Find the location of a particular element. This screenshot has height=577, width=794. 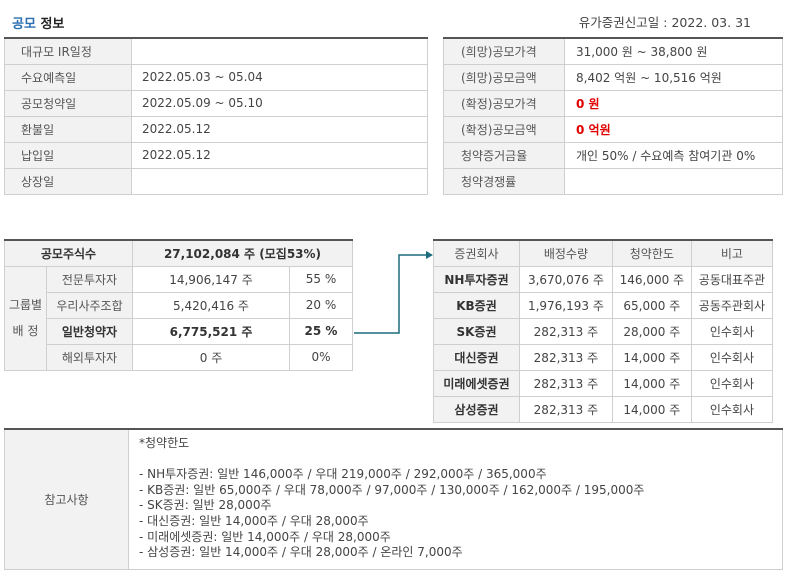

table-row: 일반청약자 6,775,521 주 25 % is located at coordinates (179, 331).